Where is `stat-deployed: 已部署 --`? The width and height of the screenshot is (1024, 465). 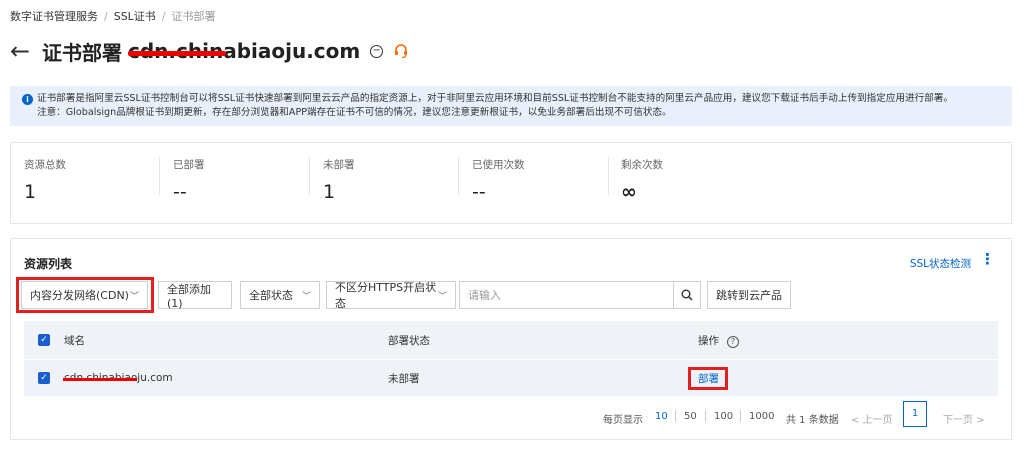
stat-deployed: 已部署 -- is located at coordinates (243, 180).